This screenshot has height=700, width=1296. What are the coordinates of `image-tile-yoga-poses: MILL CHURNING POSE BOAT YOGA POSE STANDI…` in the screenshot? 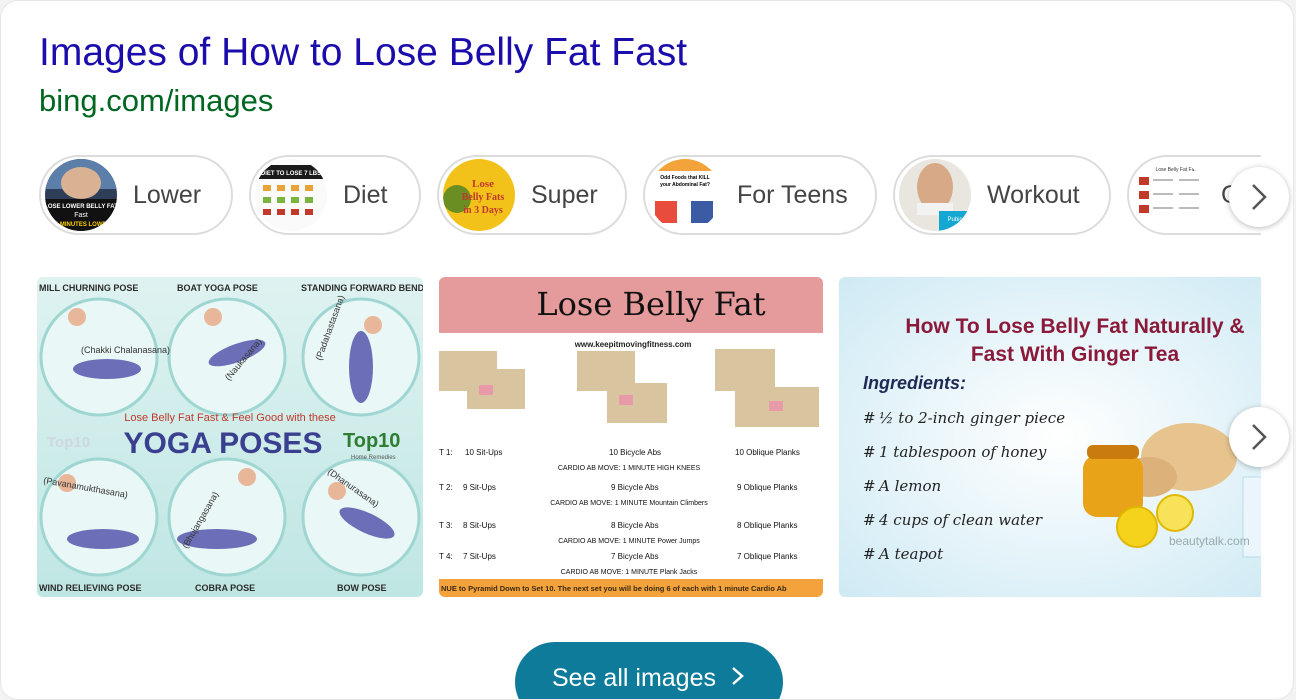 It's located at (230, 437).